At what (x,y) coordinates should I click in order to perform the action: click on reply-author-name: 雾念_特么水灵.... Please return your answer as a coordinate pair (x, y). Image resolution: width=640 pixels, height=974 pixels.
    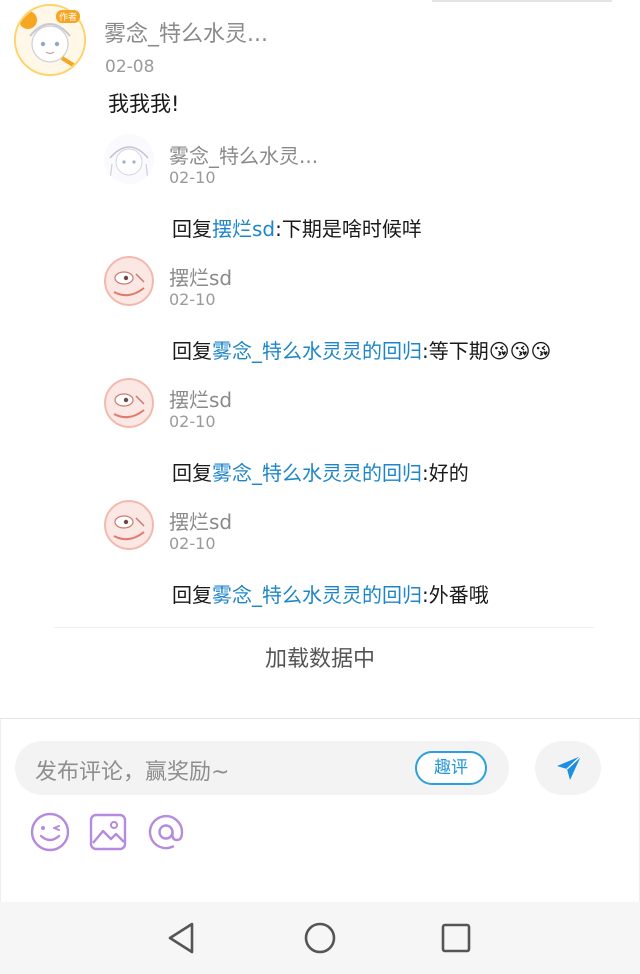
    Looking at the image, I should click on (243, 154).